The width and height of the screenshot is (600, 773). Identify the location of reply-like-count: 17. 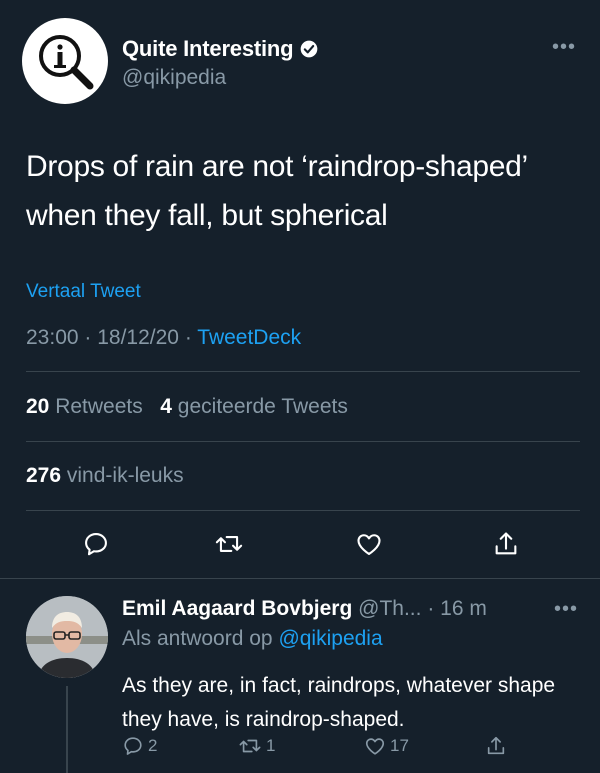
(399, 745).